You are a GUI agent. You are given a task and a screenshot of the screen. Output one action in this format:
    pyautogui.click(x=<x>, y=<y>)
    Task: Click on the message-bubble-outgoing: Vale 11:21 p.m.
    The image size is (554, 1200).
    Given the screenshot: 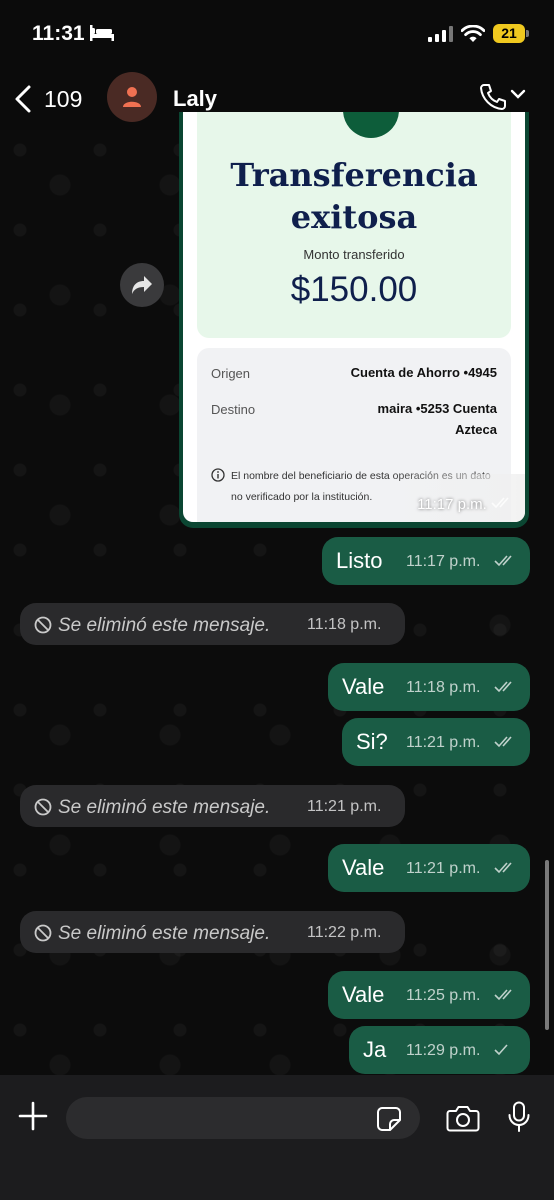 What is the action you would take?
    pyautogui.click(x=429, y=868)
    